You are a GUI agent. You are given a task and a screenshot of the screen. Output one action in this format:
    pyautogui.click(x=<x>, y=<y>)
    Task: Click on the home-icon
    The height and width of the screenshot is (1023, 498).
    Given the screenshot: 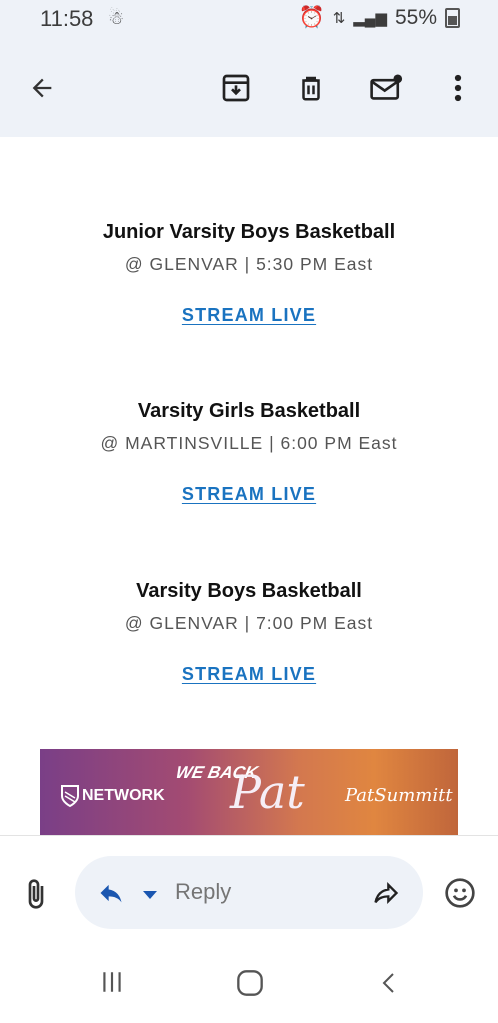 What is the action you would take?
    pyautogui.click(x=250, y=985)
    